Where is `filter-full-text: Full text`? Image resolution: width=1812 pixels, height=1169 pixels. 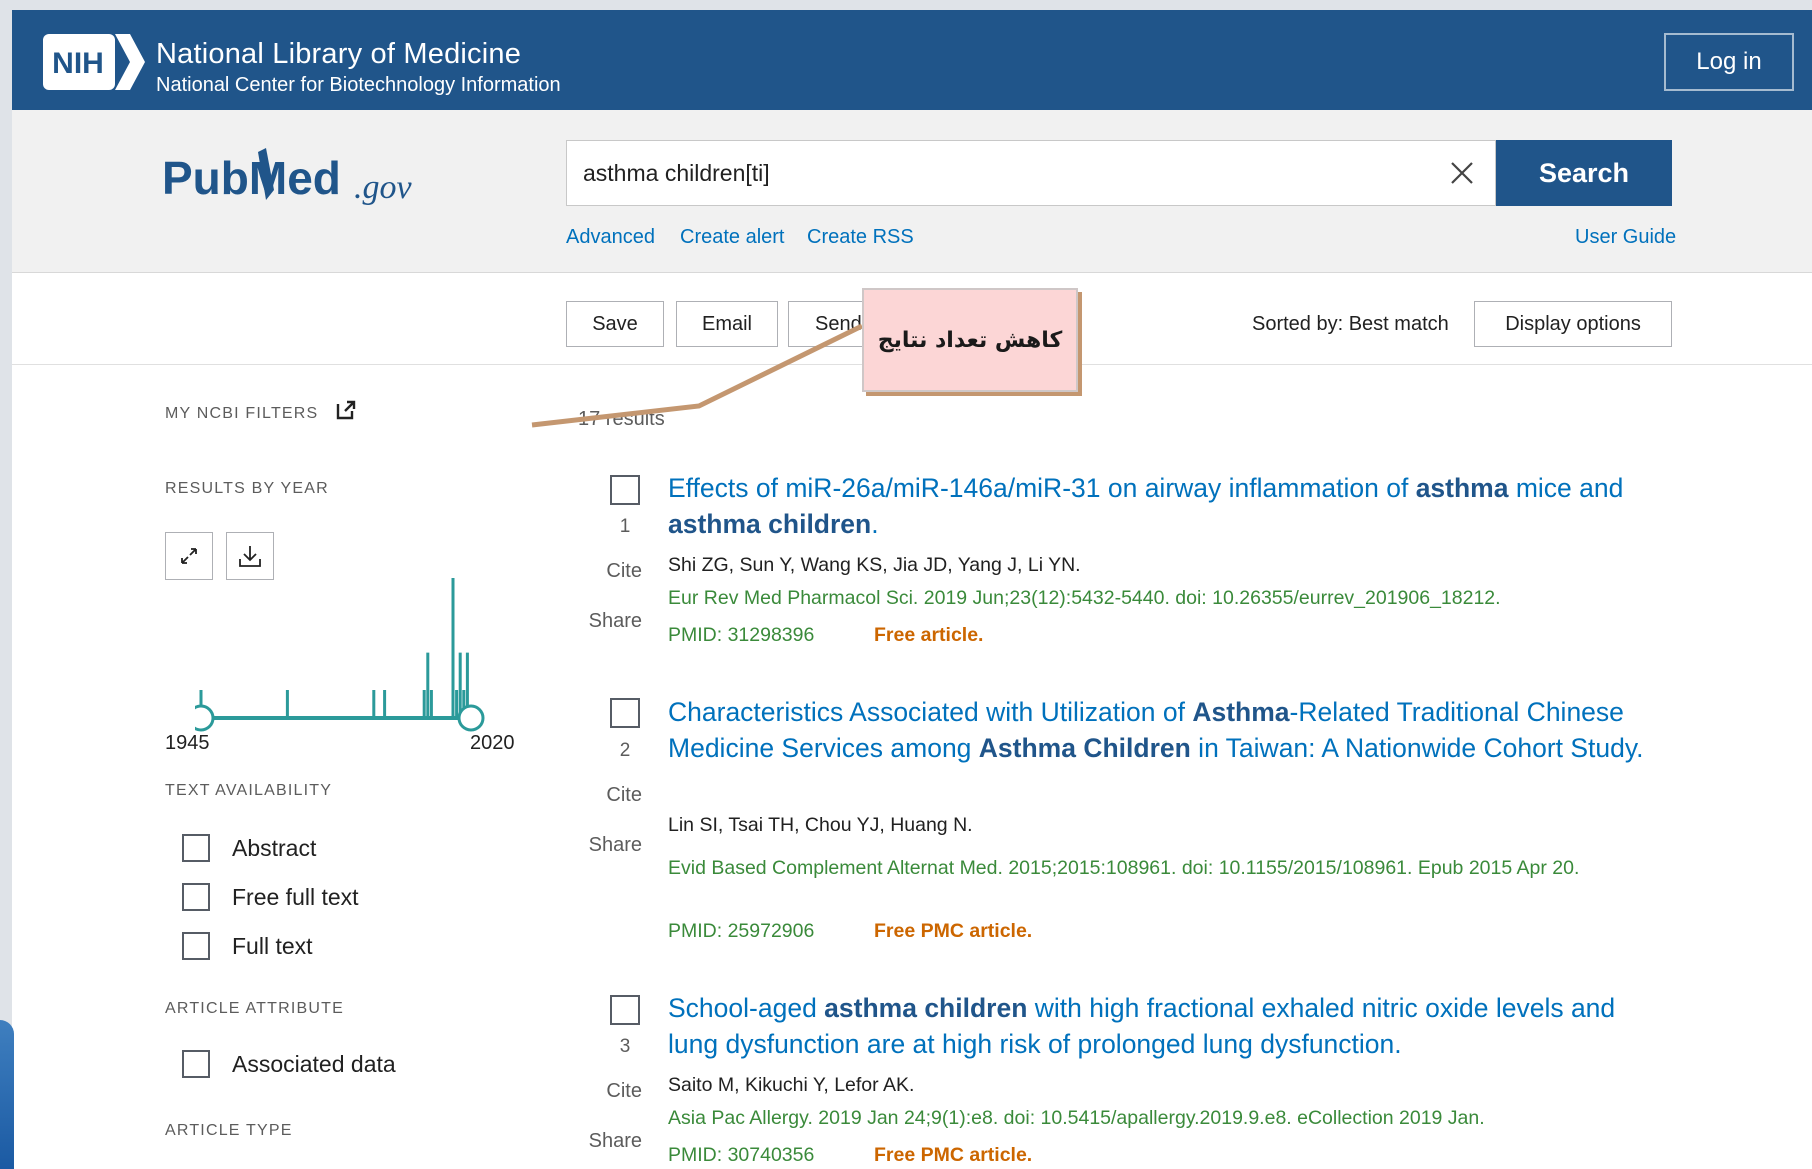
filter-full-text: Full text is located at coordinates (247, 946).